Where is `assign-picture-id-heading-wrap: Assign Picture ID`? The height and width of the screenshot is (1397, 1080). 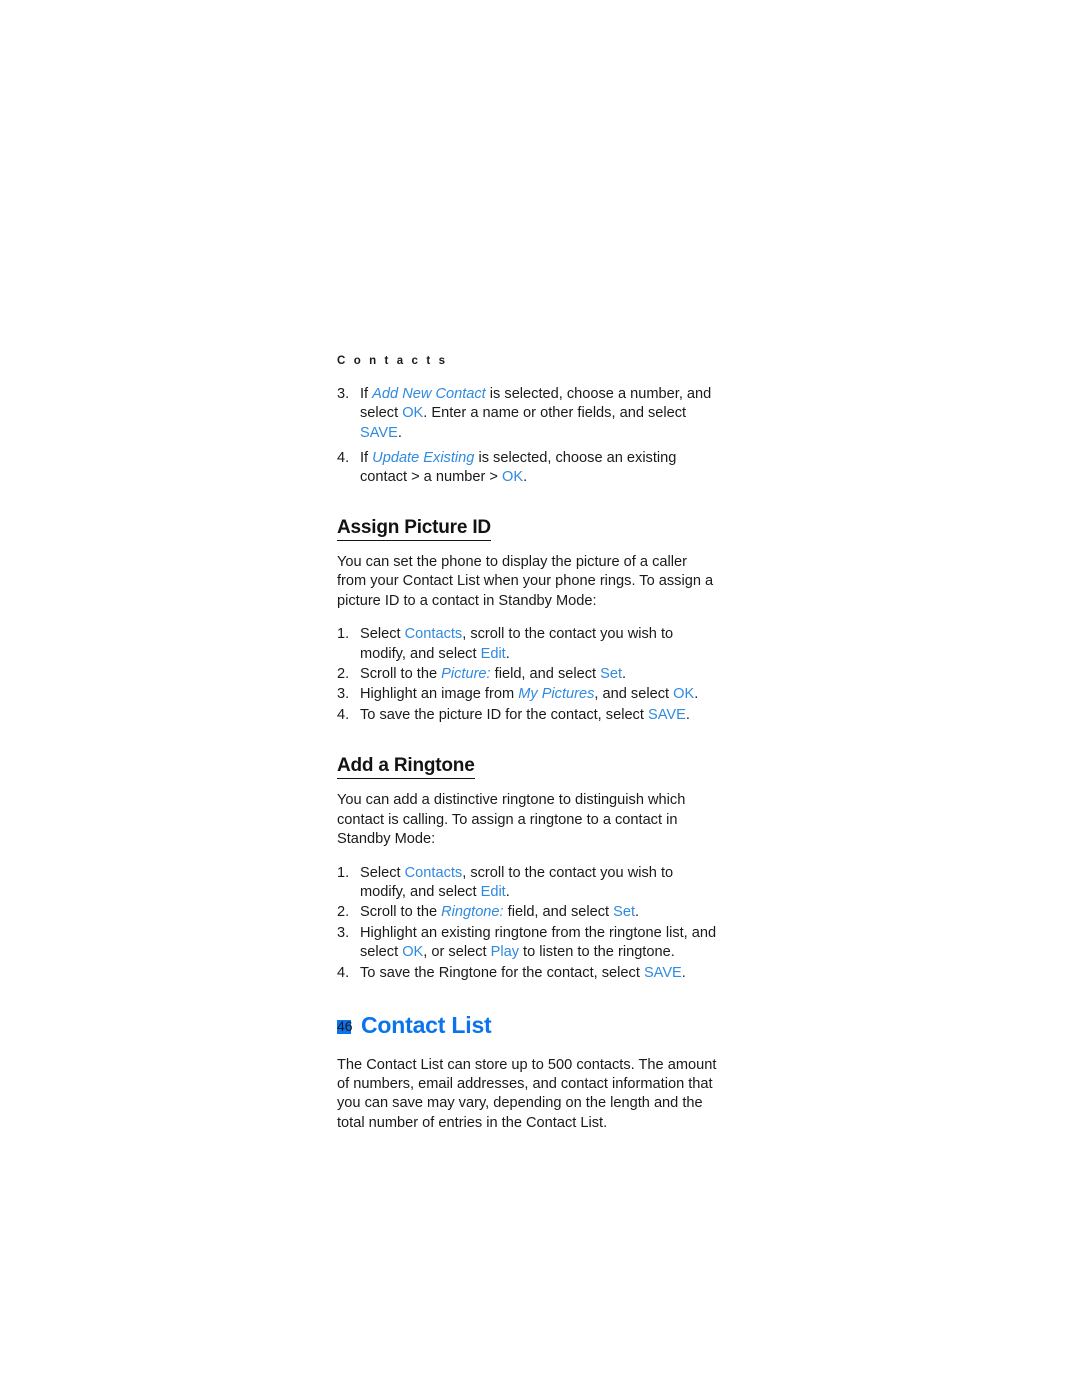 assign-picture-id-heading-wrap: Assign Picture ID is located at coordinates (528, 528).